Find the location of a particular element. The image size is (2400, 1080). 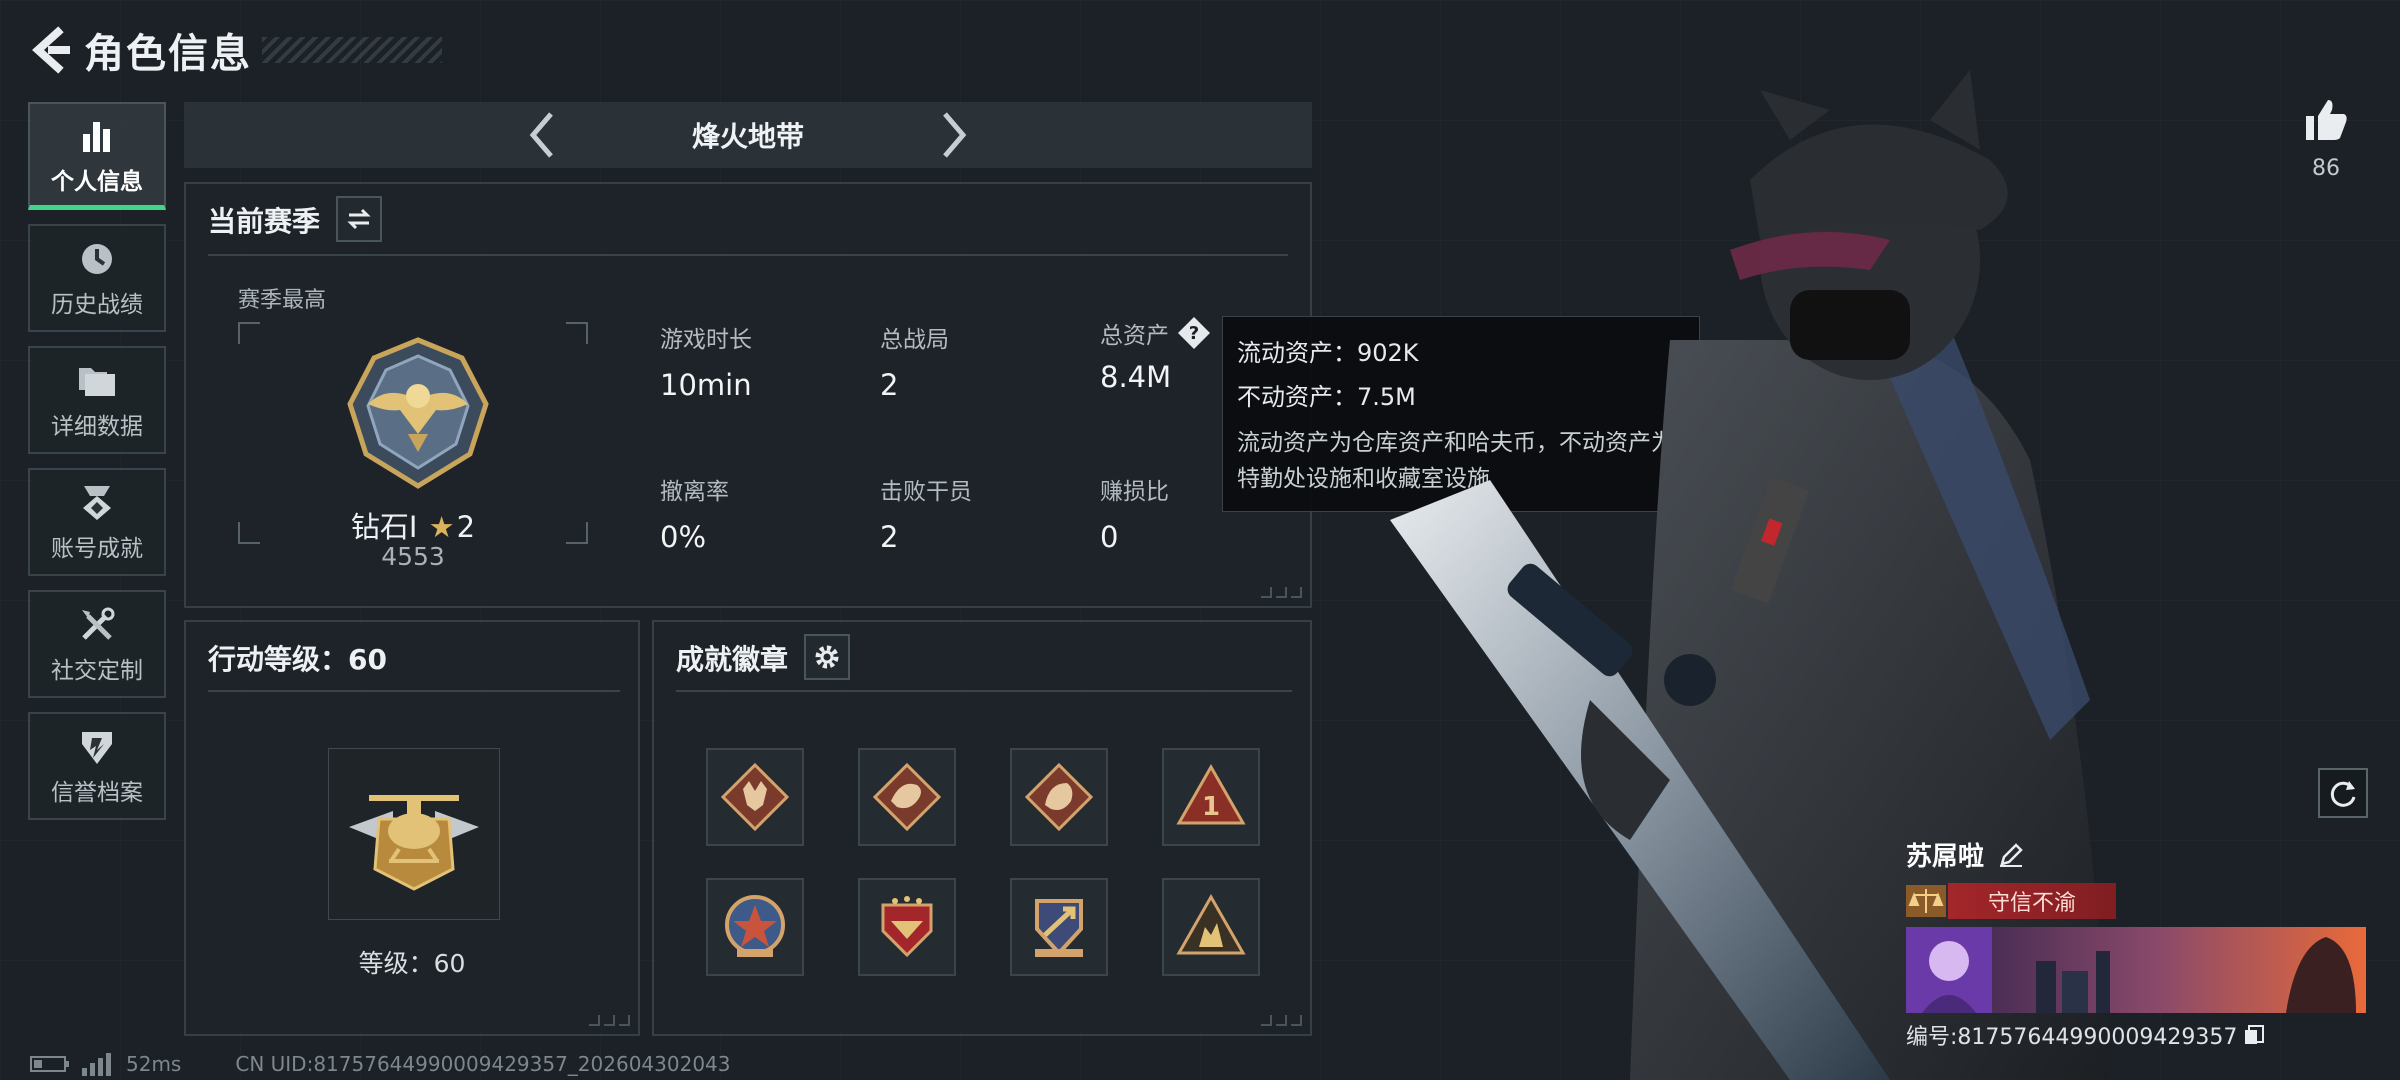

player-card: 苏屌啦 守信不渝 编号:8175764499000942935​7 is located at coordinates (2136, 943).